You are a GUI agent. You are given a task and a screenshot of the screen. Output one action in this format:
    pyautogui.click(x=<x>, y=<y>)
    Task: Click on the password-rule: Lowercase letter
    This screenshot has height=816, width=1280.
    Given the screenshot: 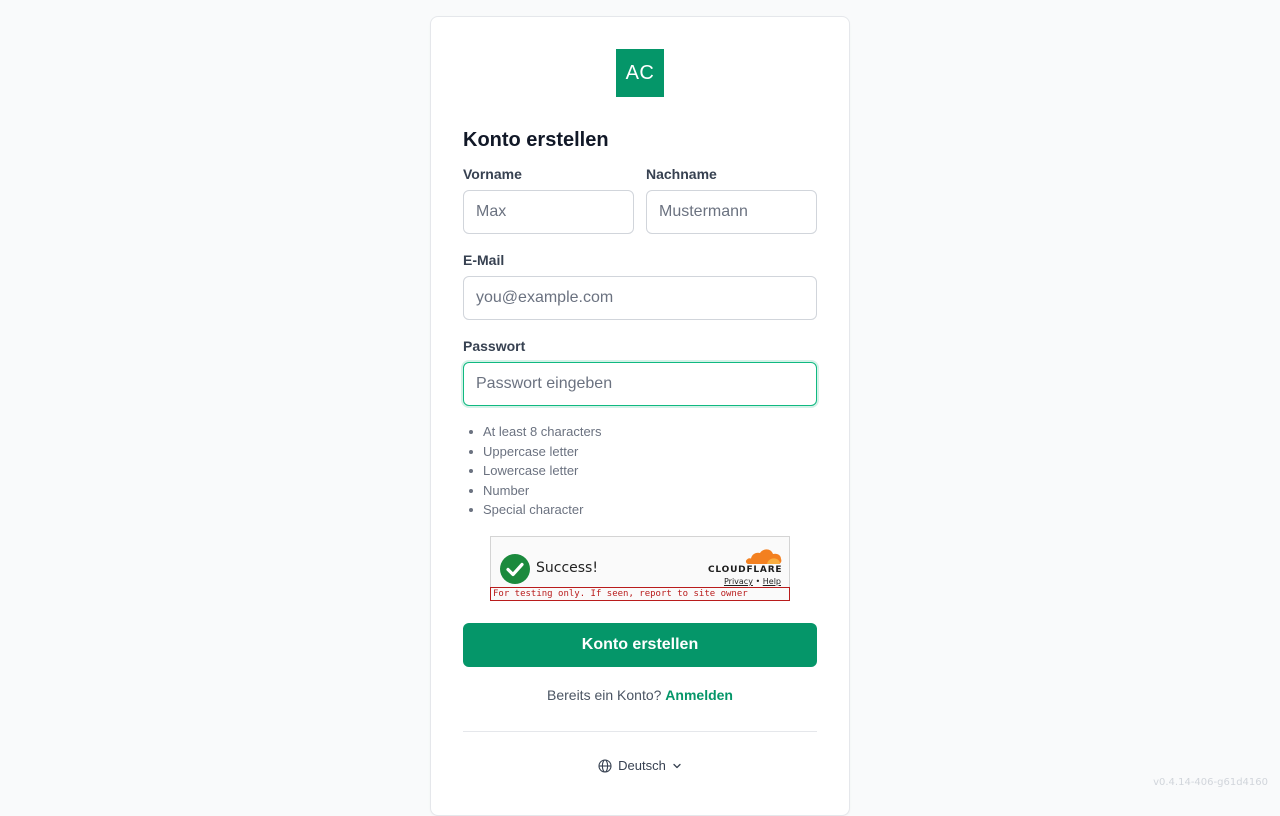 What is the action you would take?
    pyautogui.click(x=532, y=471)
    